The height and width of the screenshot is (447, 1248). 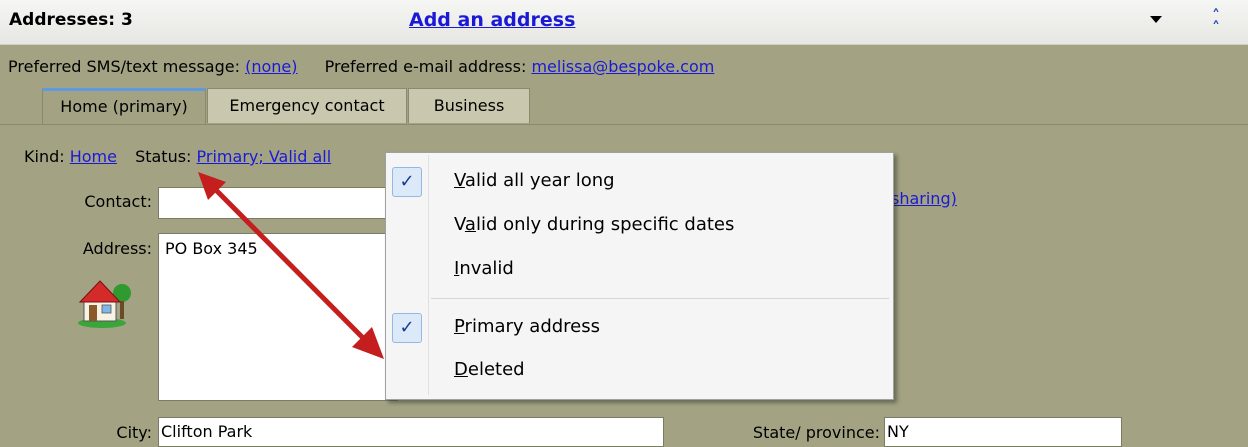 I want to click on menu-accel: P, so click(x=459, y=326).